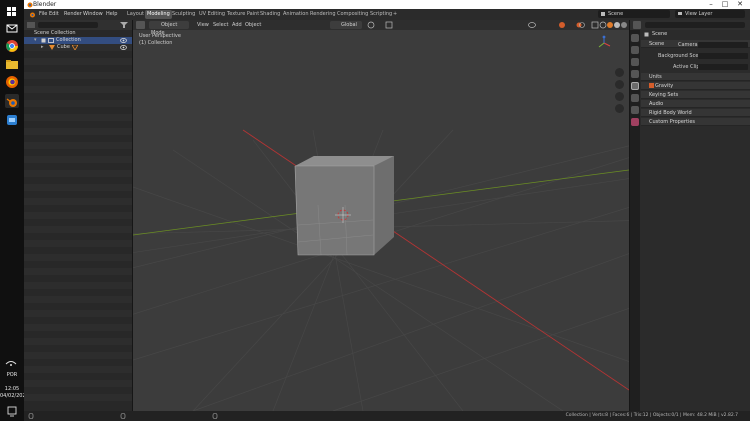 The image size is (750, 421). Describe the element at coordinates (651, 85) in the screenshot. I see `gravity-checkbox` at that location.